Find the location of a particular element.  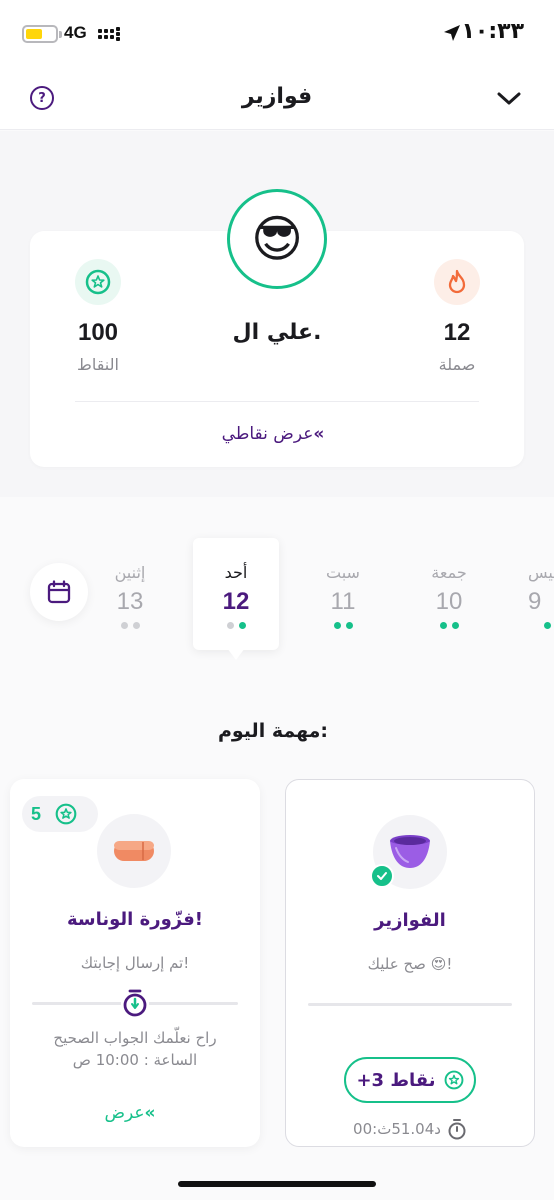

streak-label: صملة is located at coordinates (457, 364).